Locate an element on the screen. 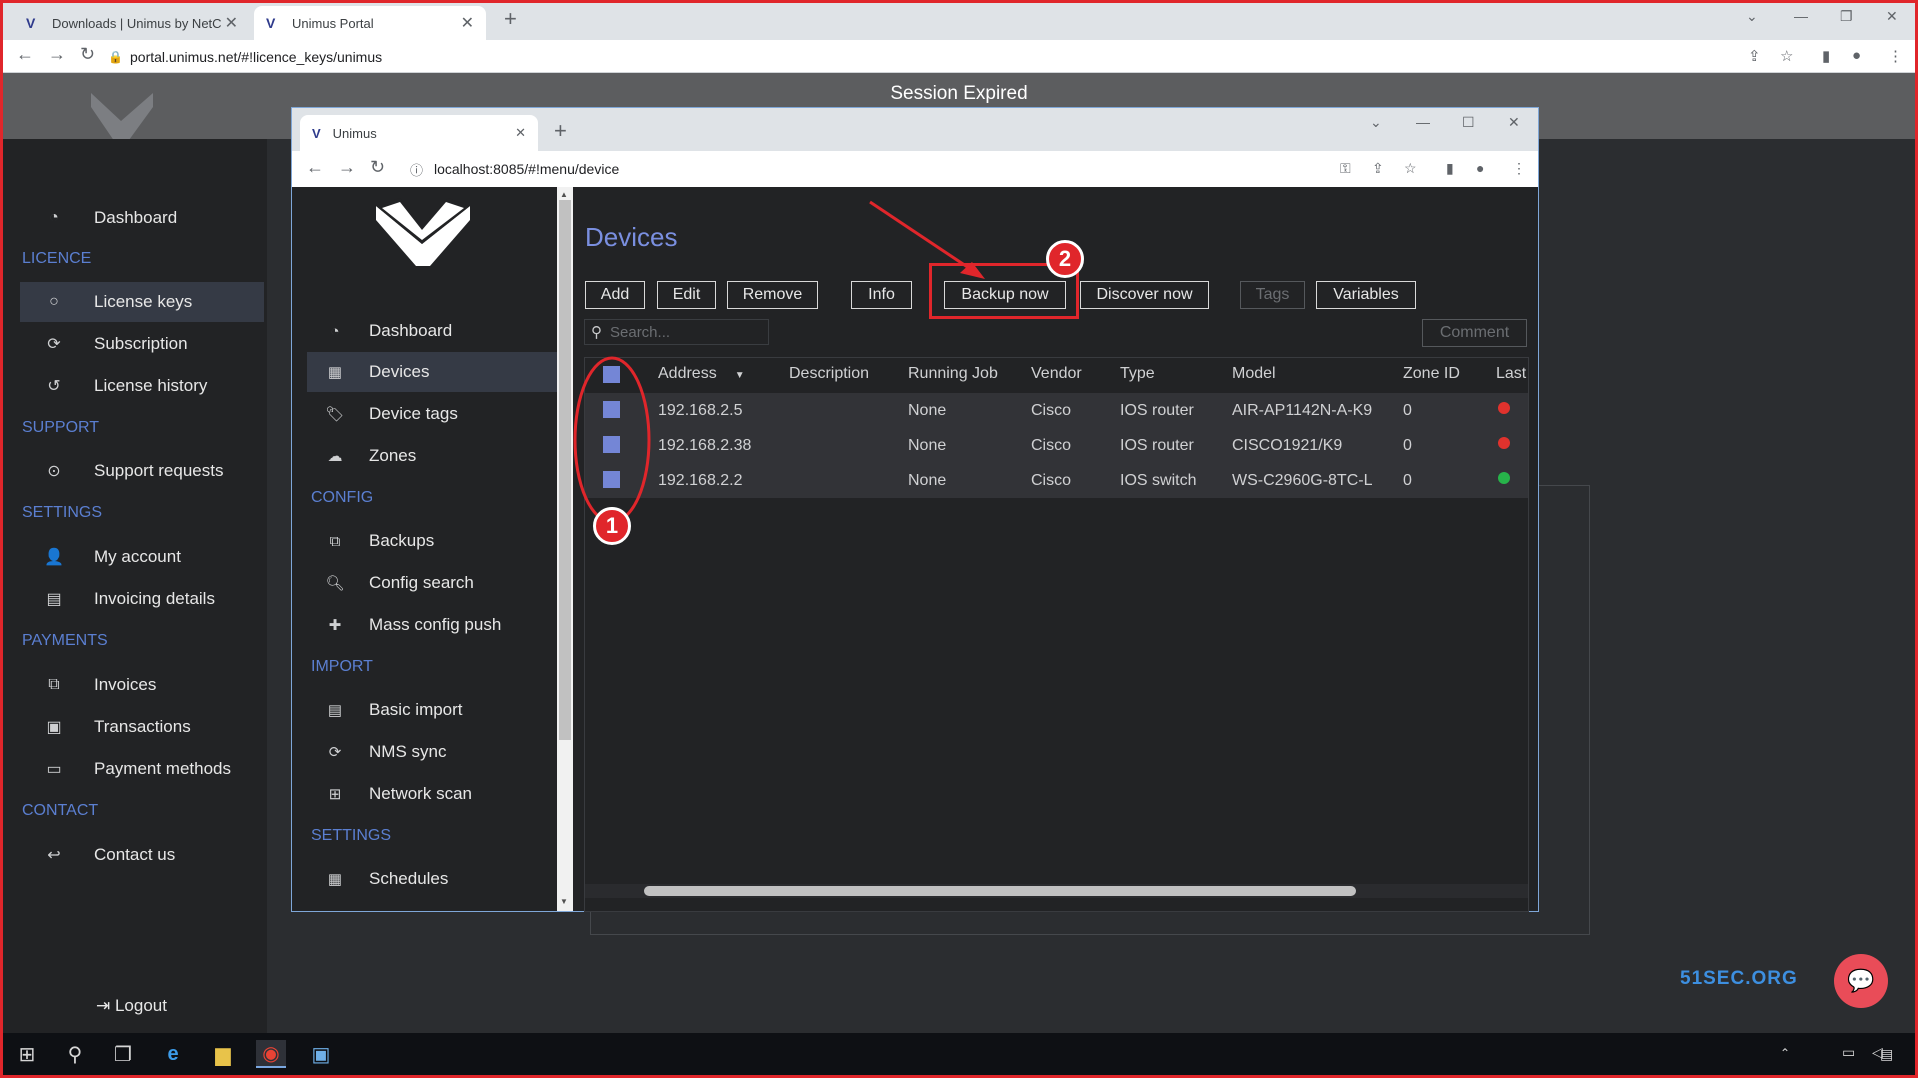 The height and width of the screenshot is (1078, 1918). chrome-icon: ◉ is located at coordinates (271, 1054).